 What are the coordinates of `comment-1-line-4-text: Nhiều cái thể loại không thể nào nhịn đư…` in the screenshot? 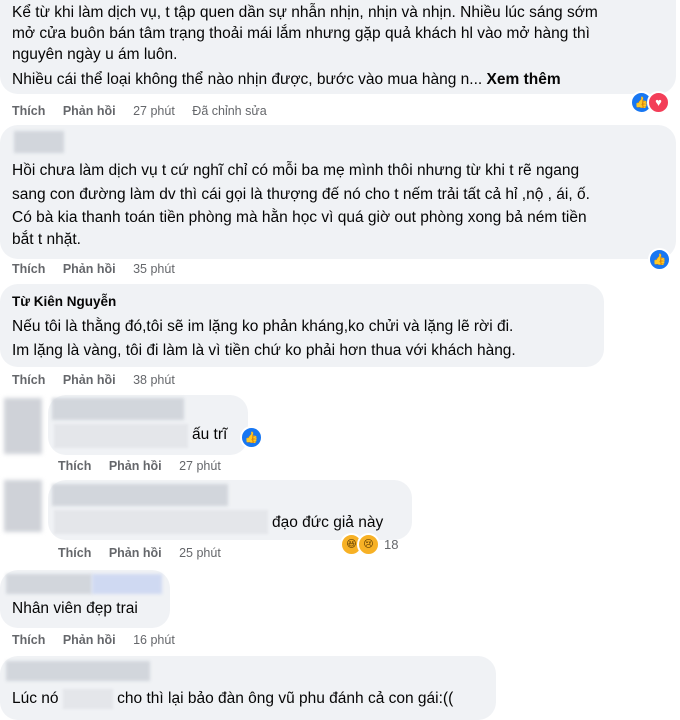 It's located at (247, 79).